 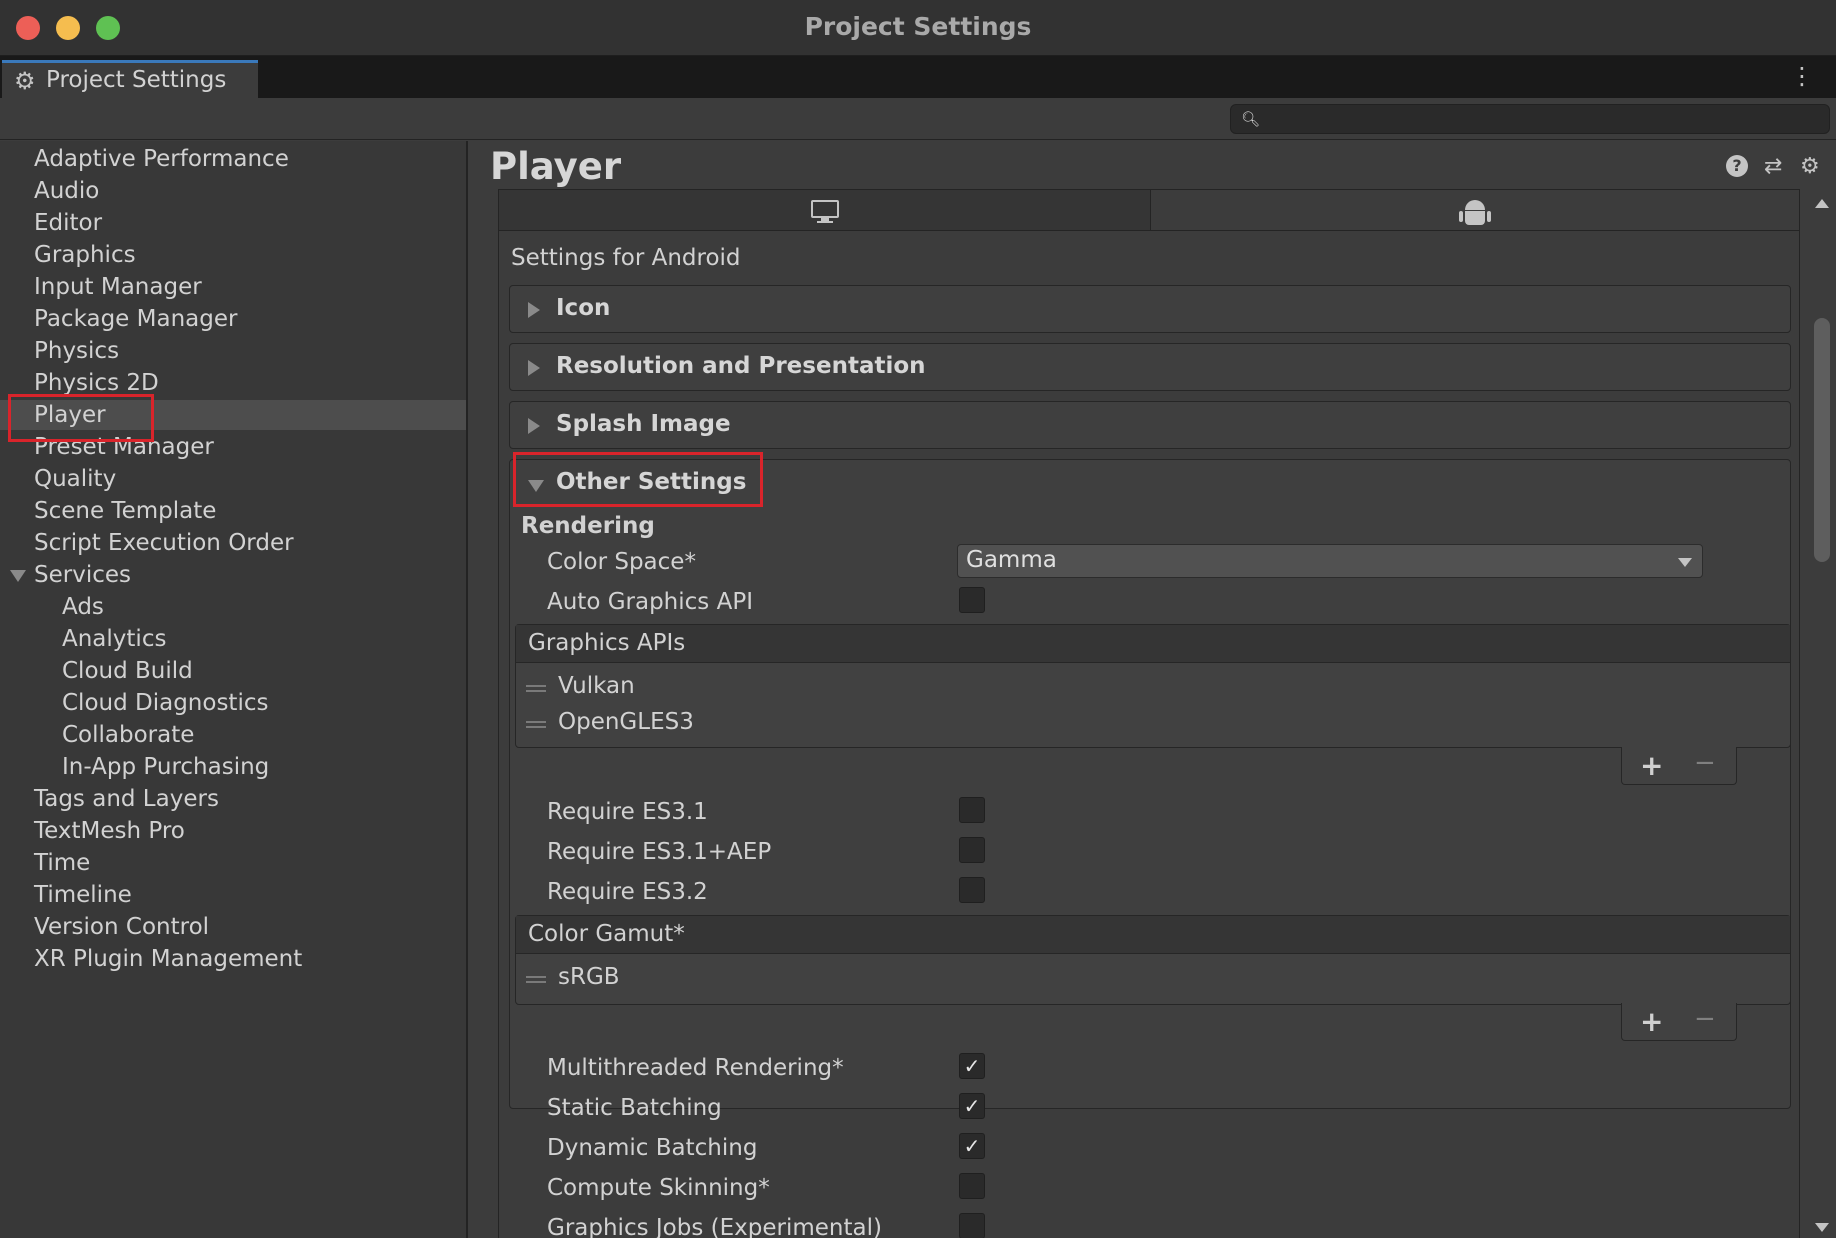 I want to click on tab-android-platform, so click(x=1475, y=210).